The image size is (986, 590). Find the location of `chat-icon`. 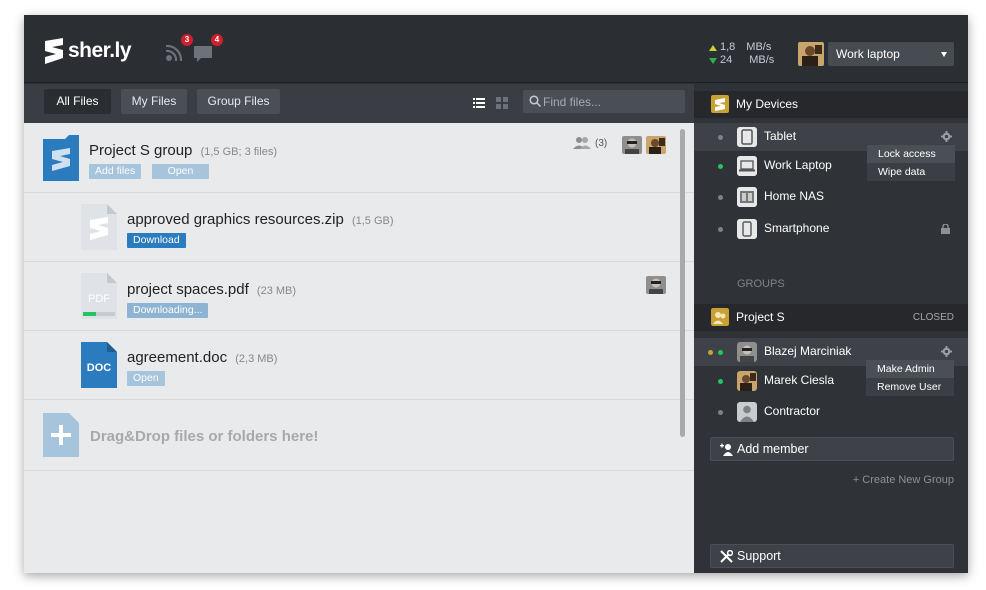

chat-icon is located at coordinates (203, 54).